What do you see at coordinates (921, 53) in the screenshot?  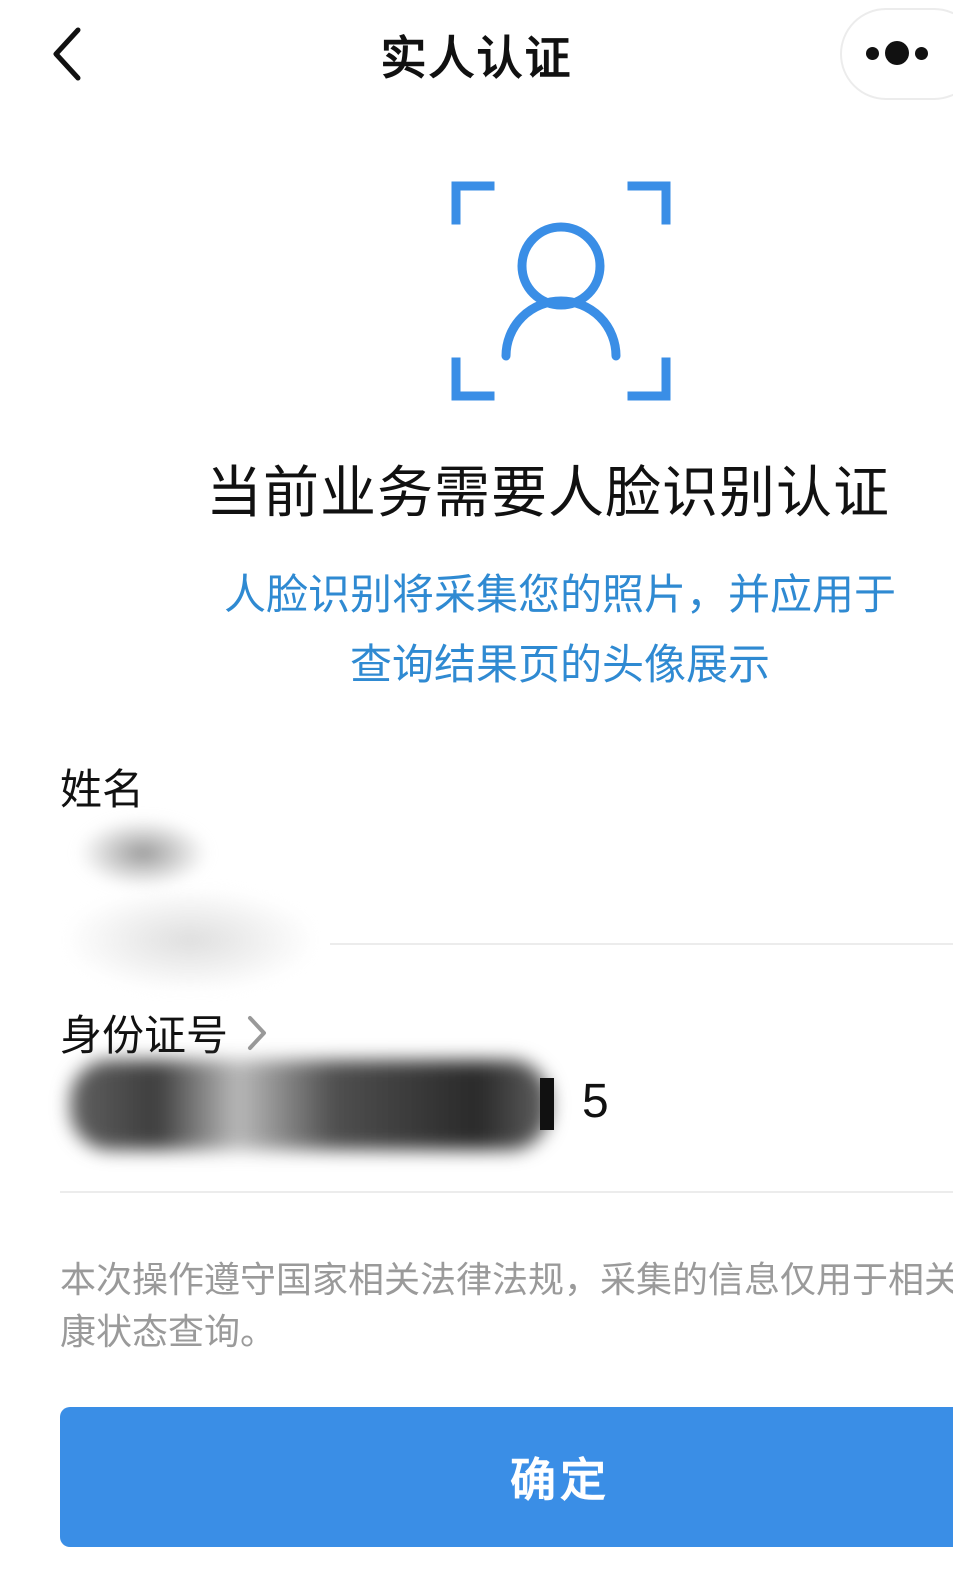 I see `more-dot-small` at bounding box center [921, 53].